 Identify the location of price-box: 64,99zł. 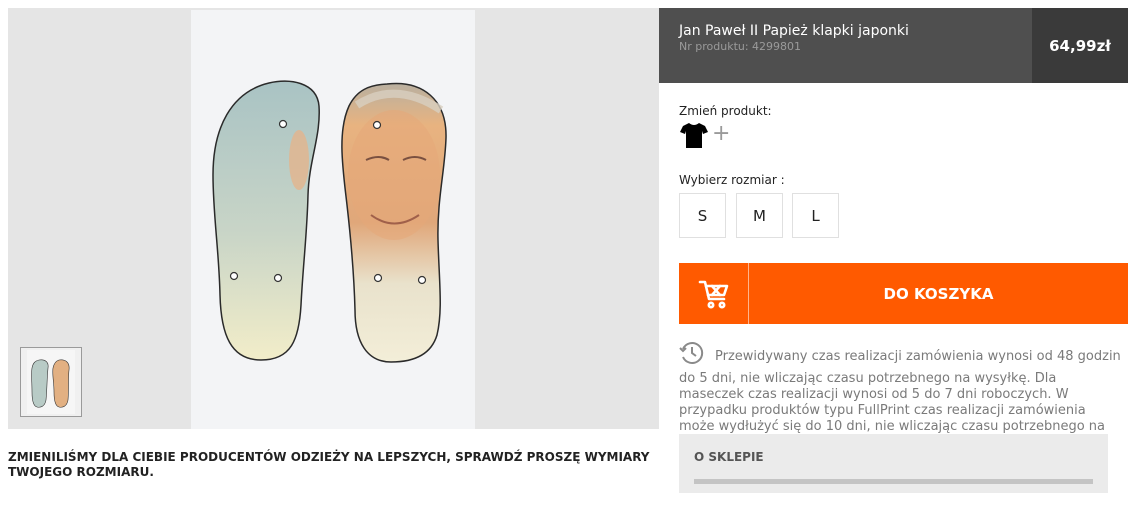
(1080, 45).